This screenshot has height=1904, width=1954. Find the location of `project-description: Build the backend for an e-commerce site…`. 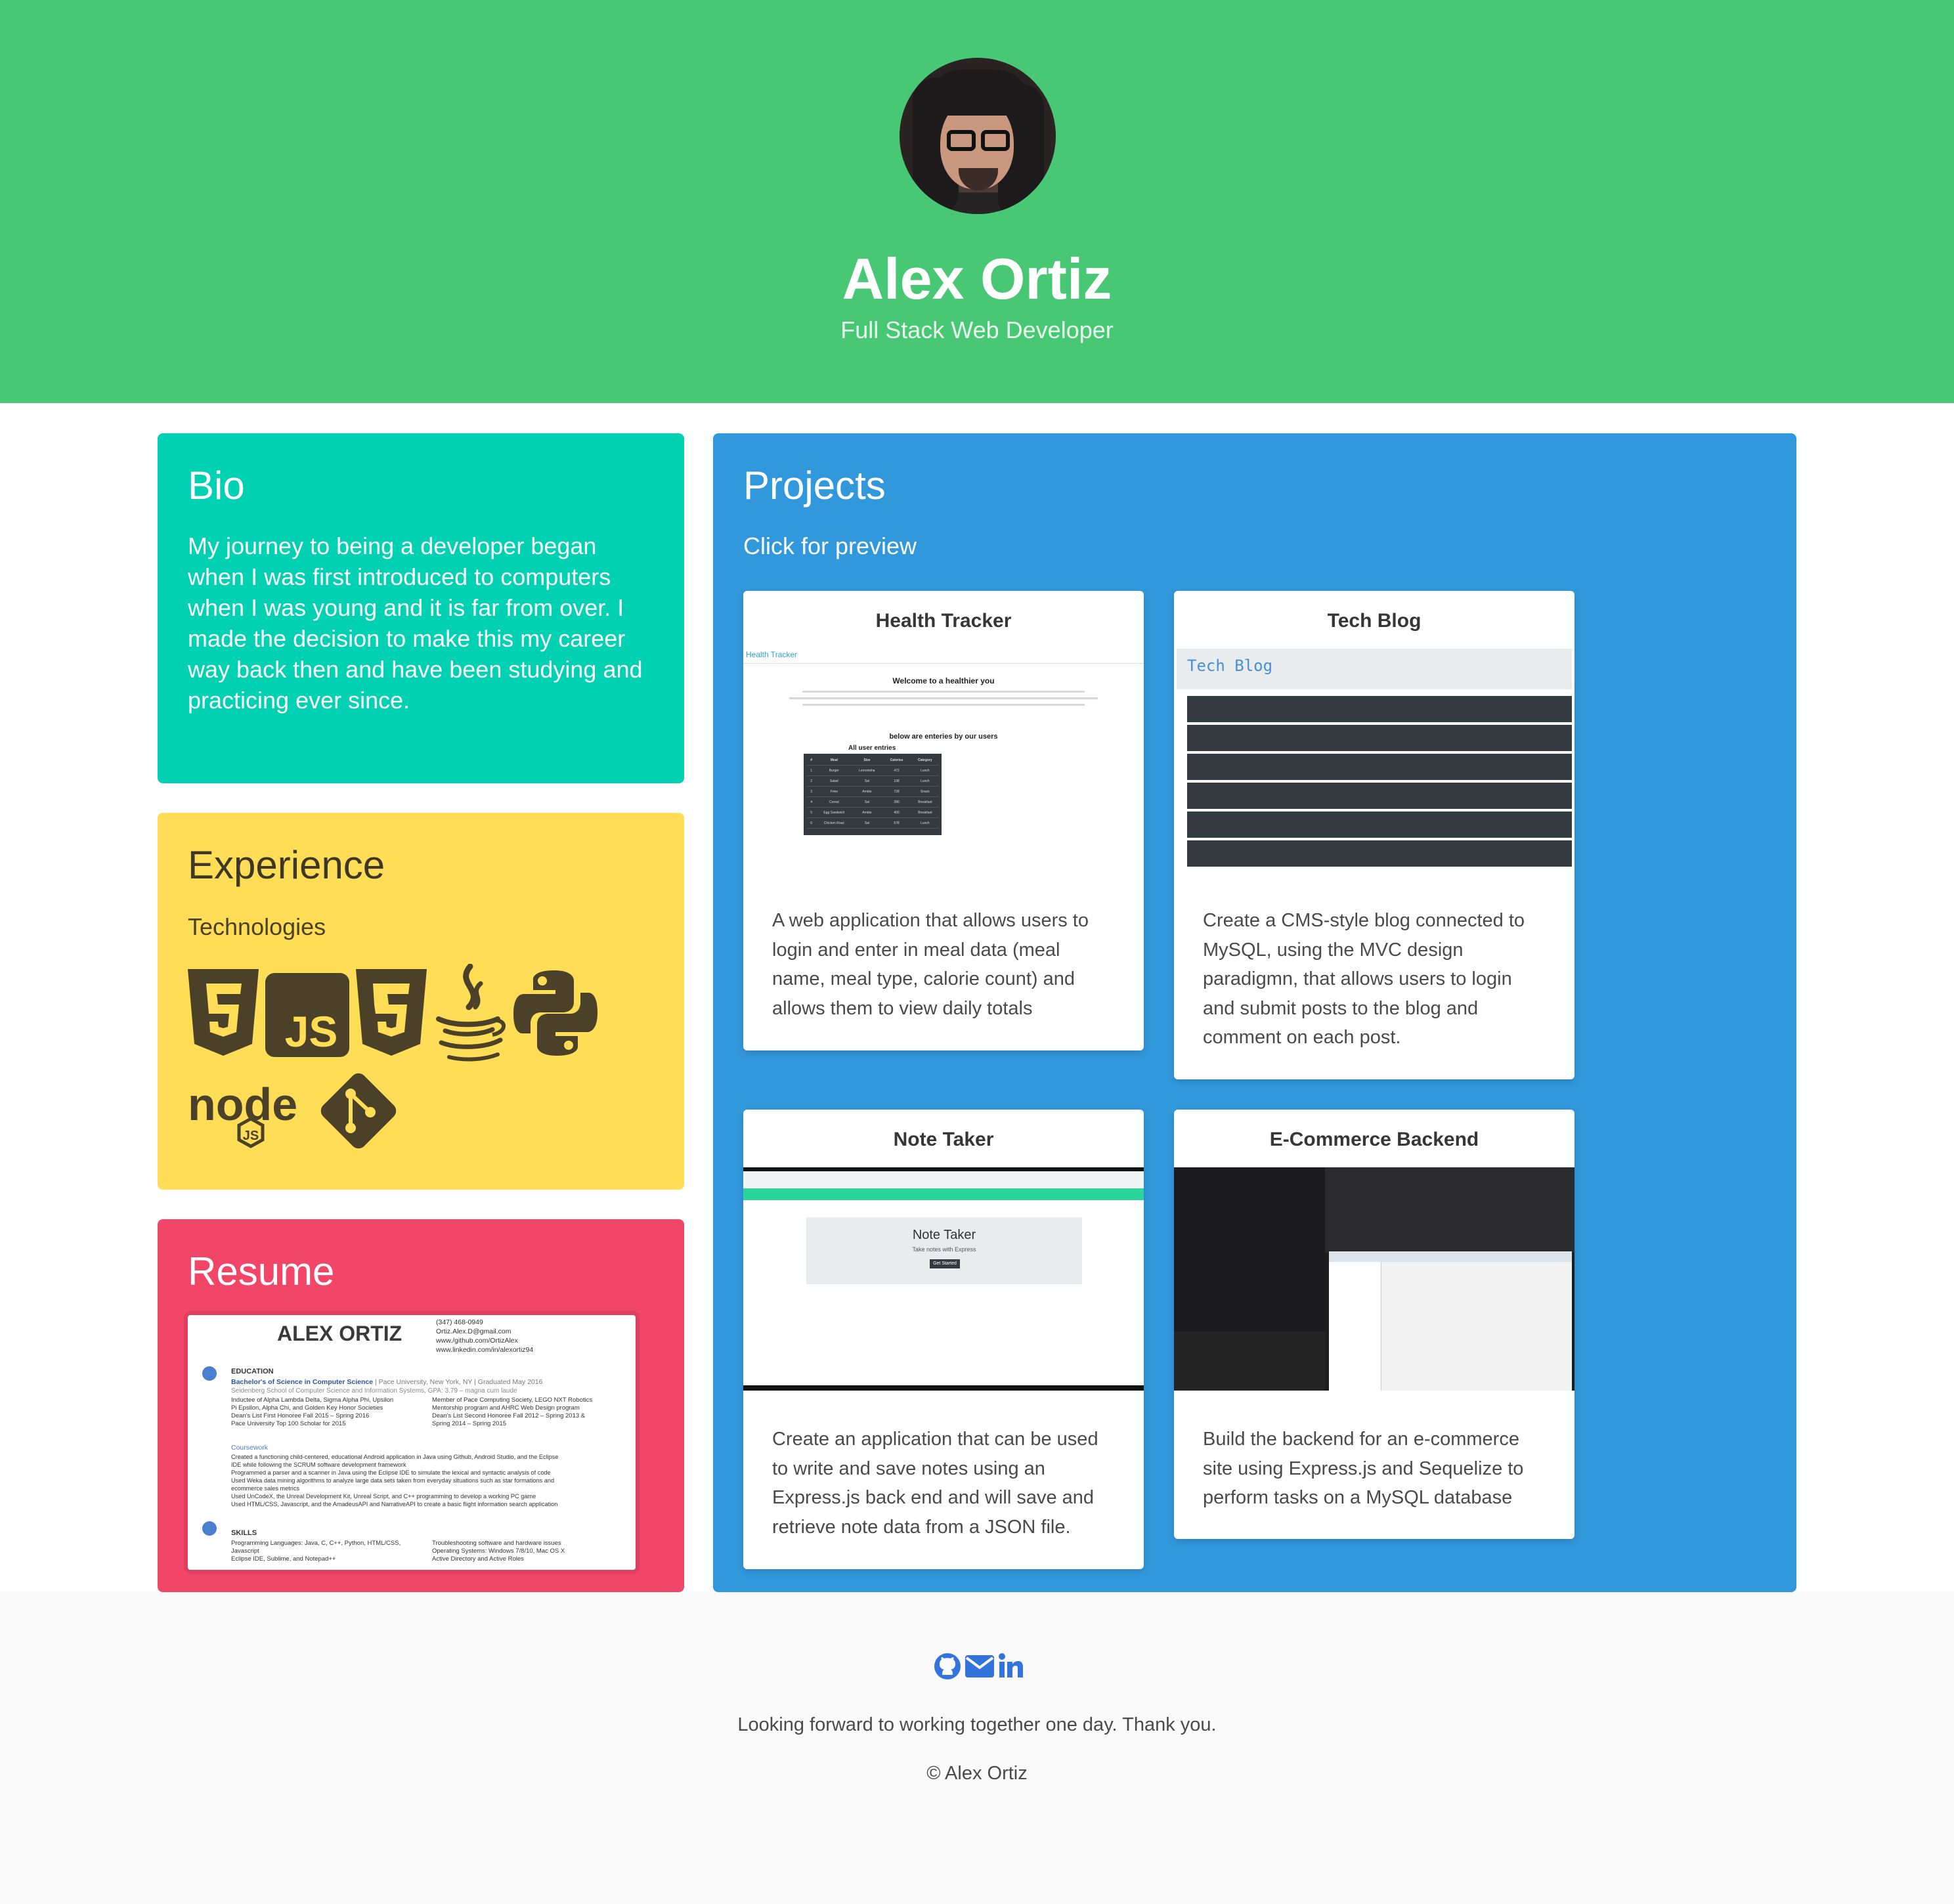

project-description: Build the backend for an e-commerce site… is located at coordinates (1363, 1468).